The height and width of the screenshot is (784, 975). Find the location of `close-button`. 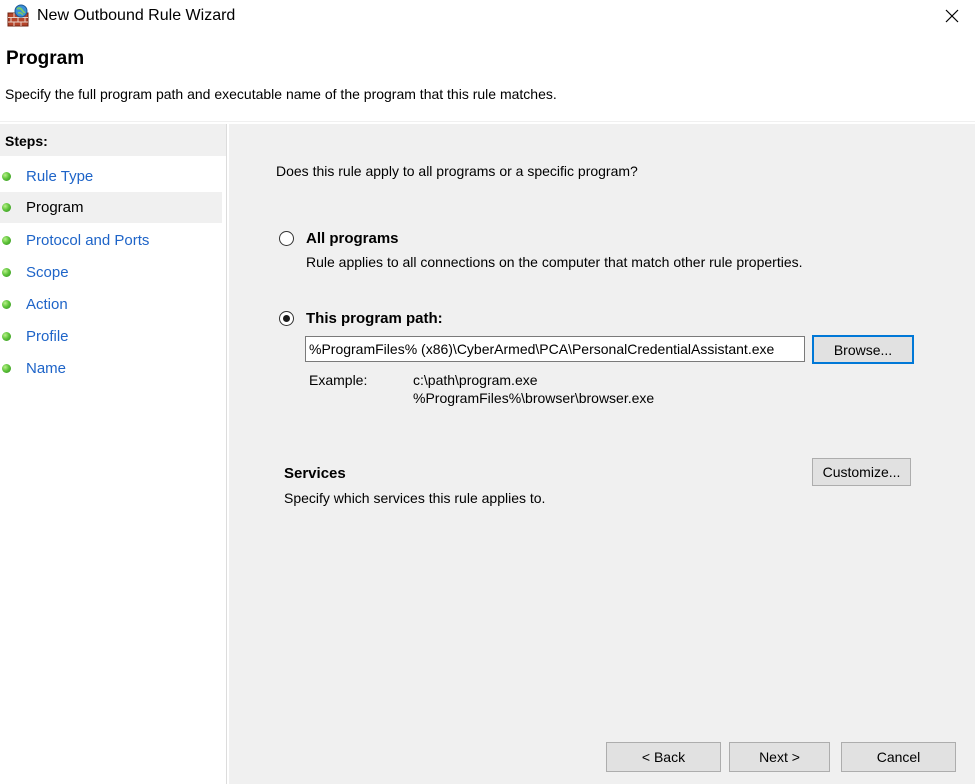

close-button is located at coordinates (952, 16).